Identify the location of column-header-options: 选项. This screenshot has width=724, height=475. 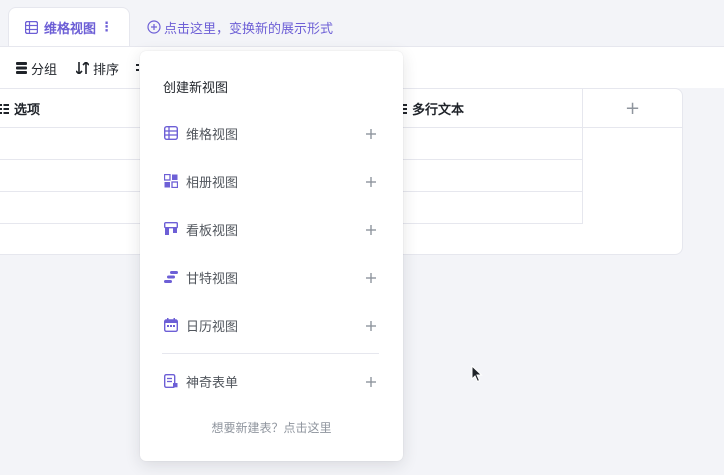
(20, 108).